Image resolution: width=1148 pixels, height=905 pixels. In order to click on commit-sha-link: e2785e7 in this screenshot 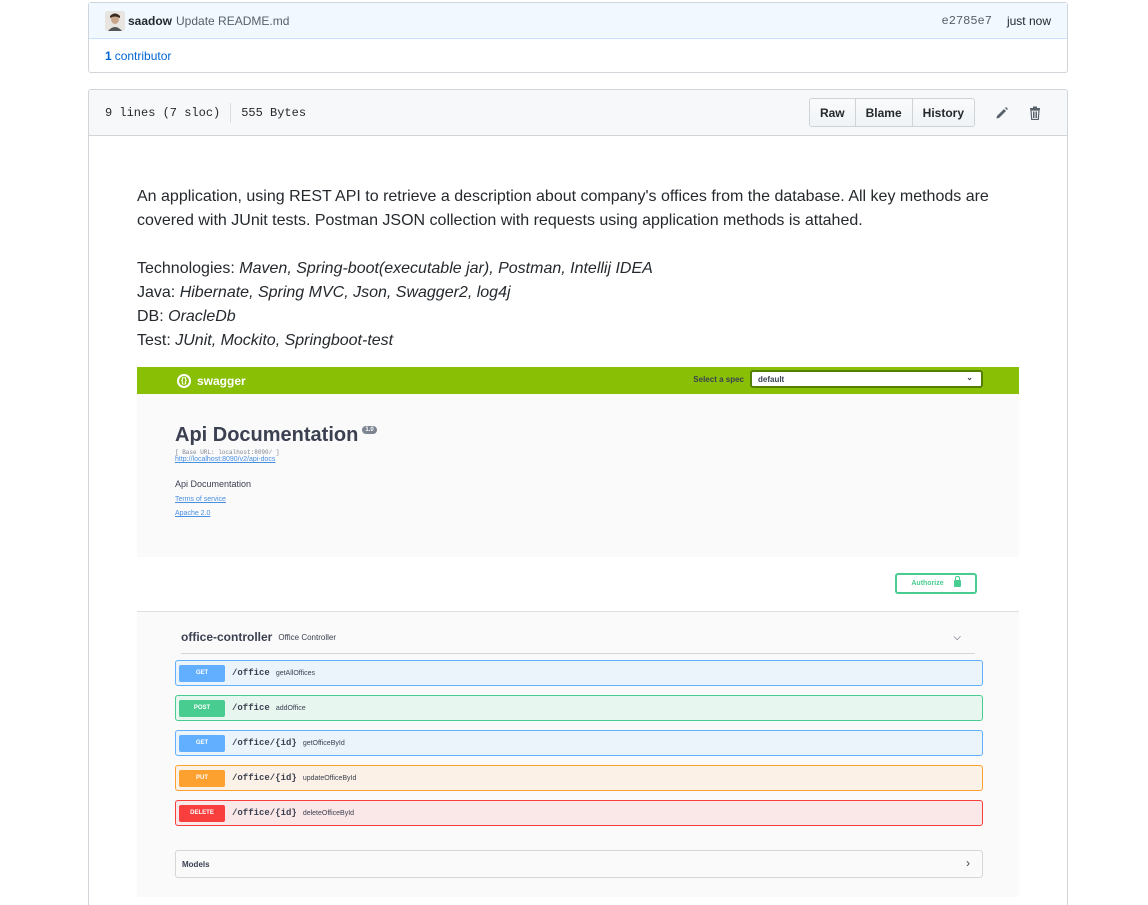, I will do `click(967, 21)`.